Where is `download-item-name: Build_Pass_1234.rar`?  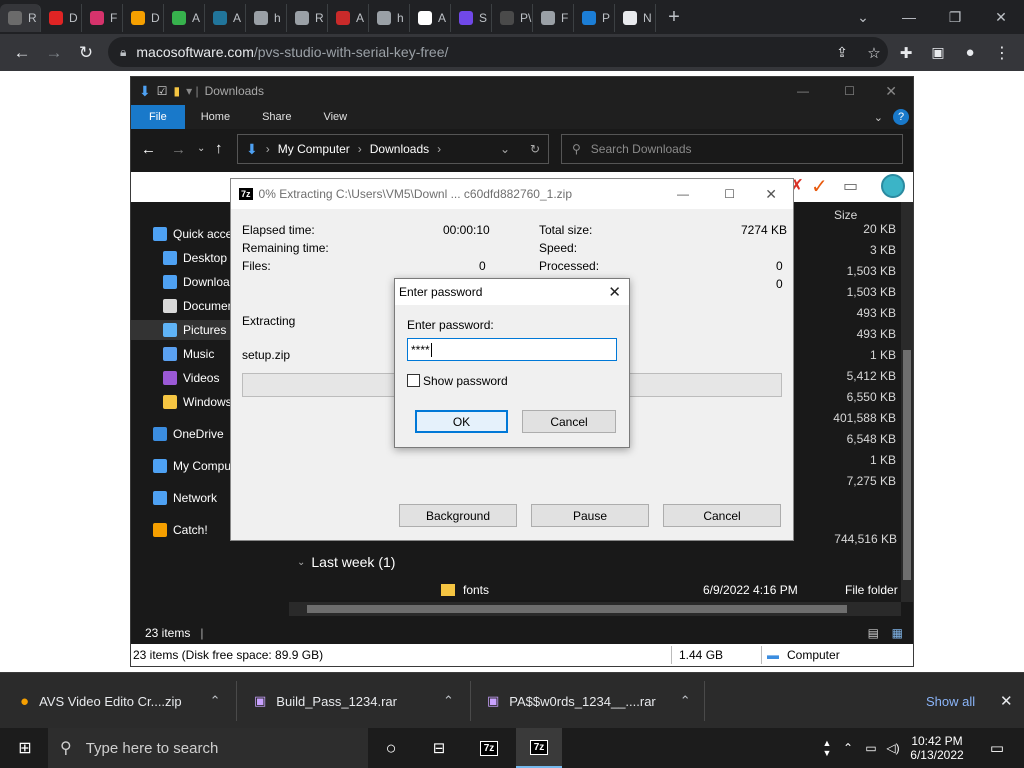
download-item-name: Build_Pass_1234.rar is located at coordinates (336, 701).